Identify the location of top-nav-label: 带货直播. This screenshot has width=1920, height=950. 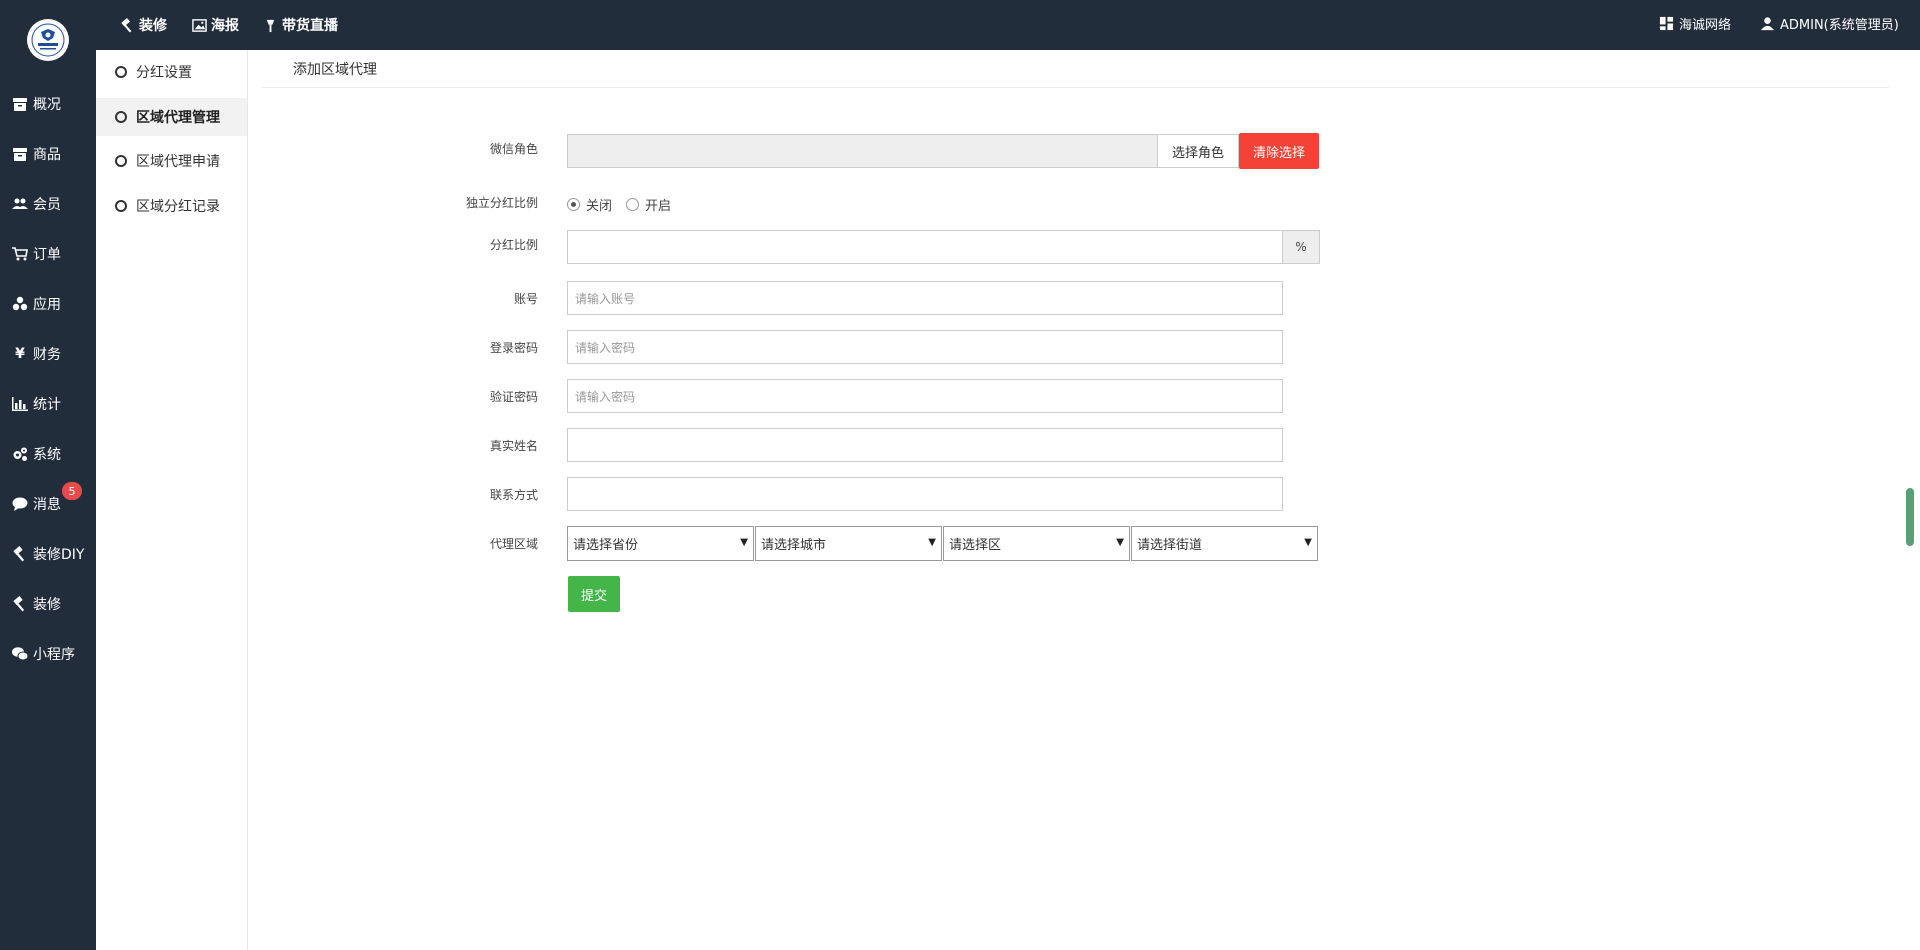
(310, 26).